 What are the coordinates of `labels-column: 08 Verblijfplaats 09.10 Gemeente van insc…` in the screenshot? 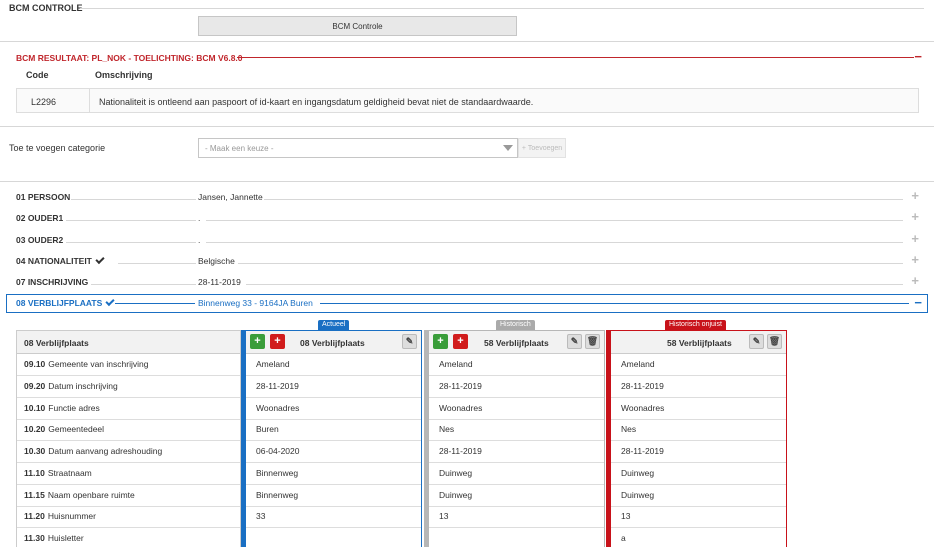 It's located at (128, 438).